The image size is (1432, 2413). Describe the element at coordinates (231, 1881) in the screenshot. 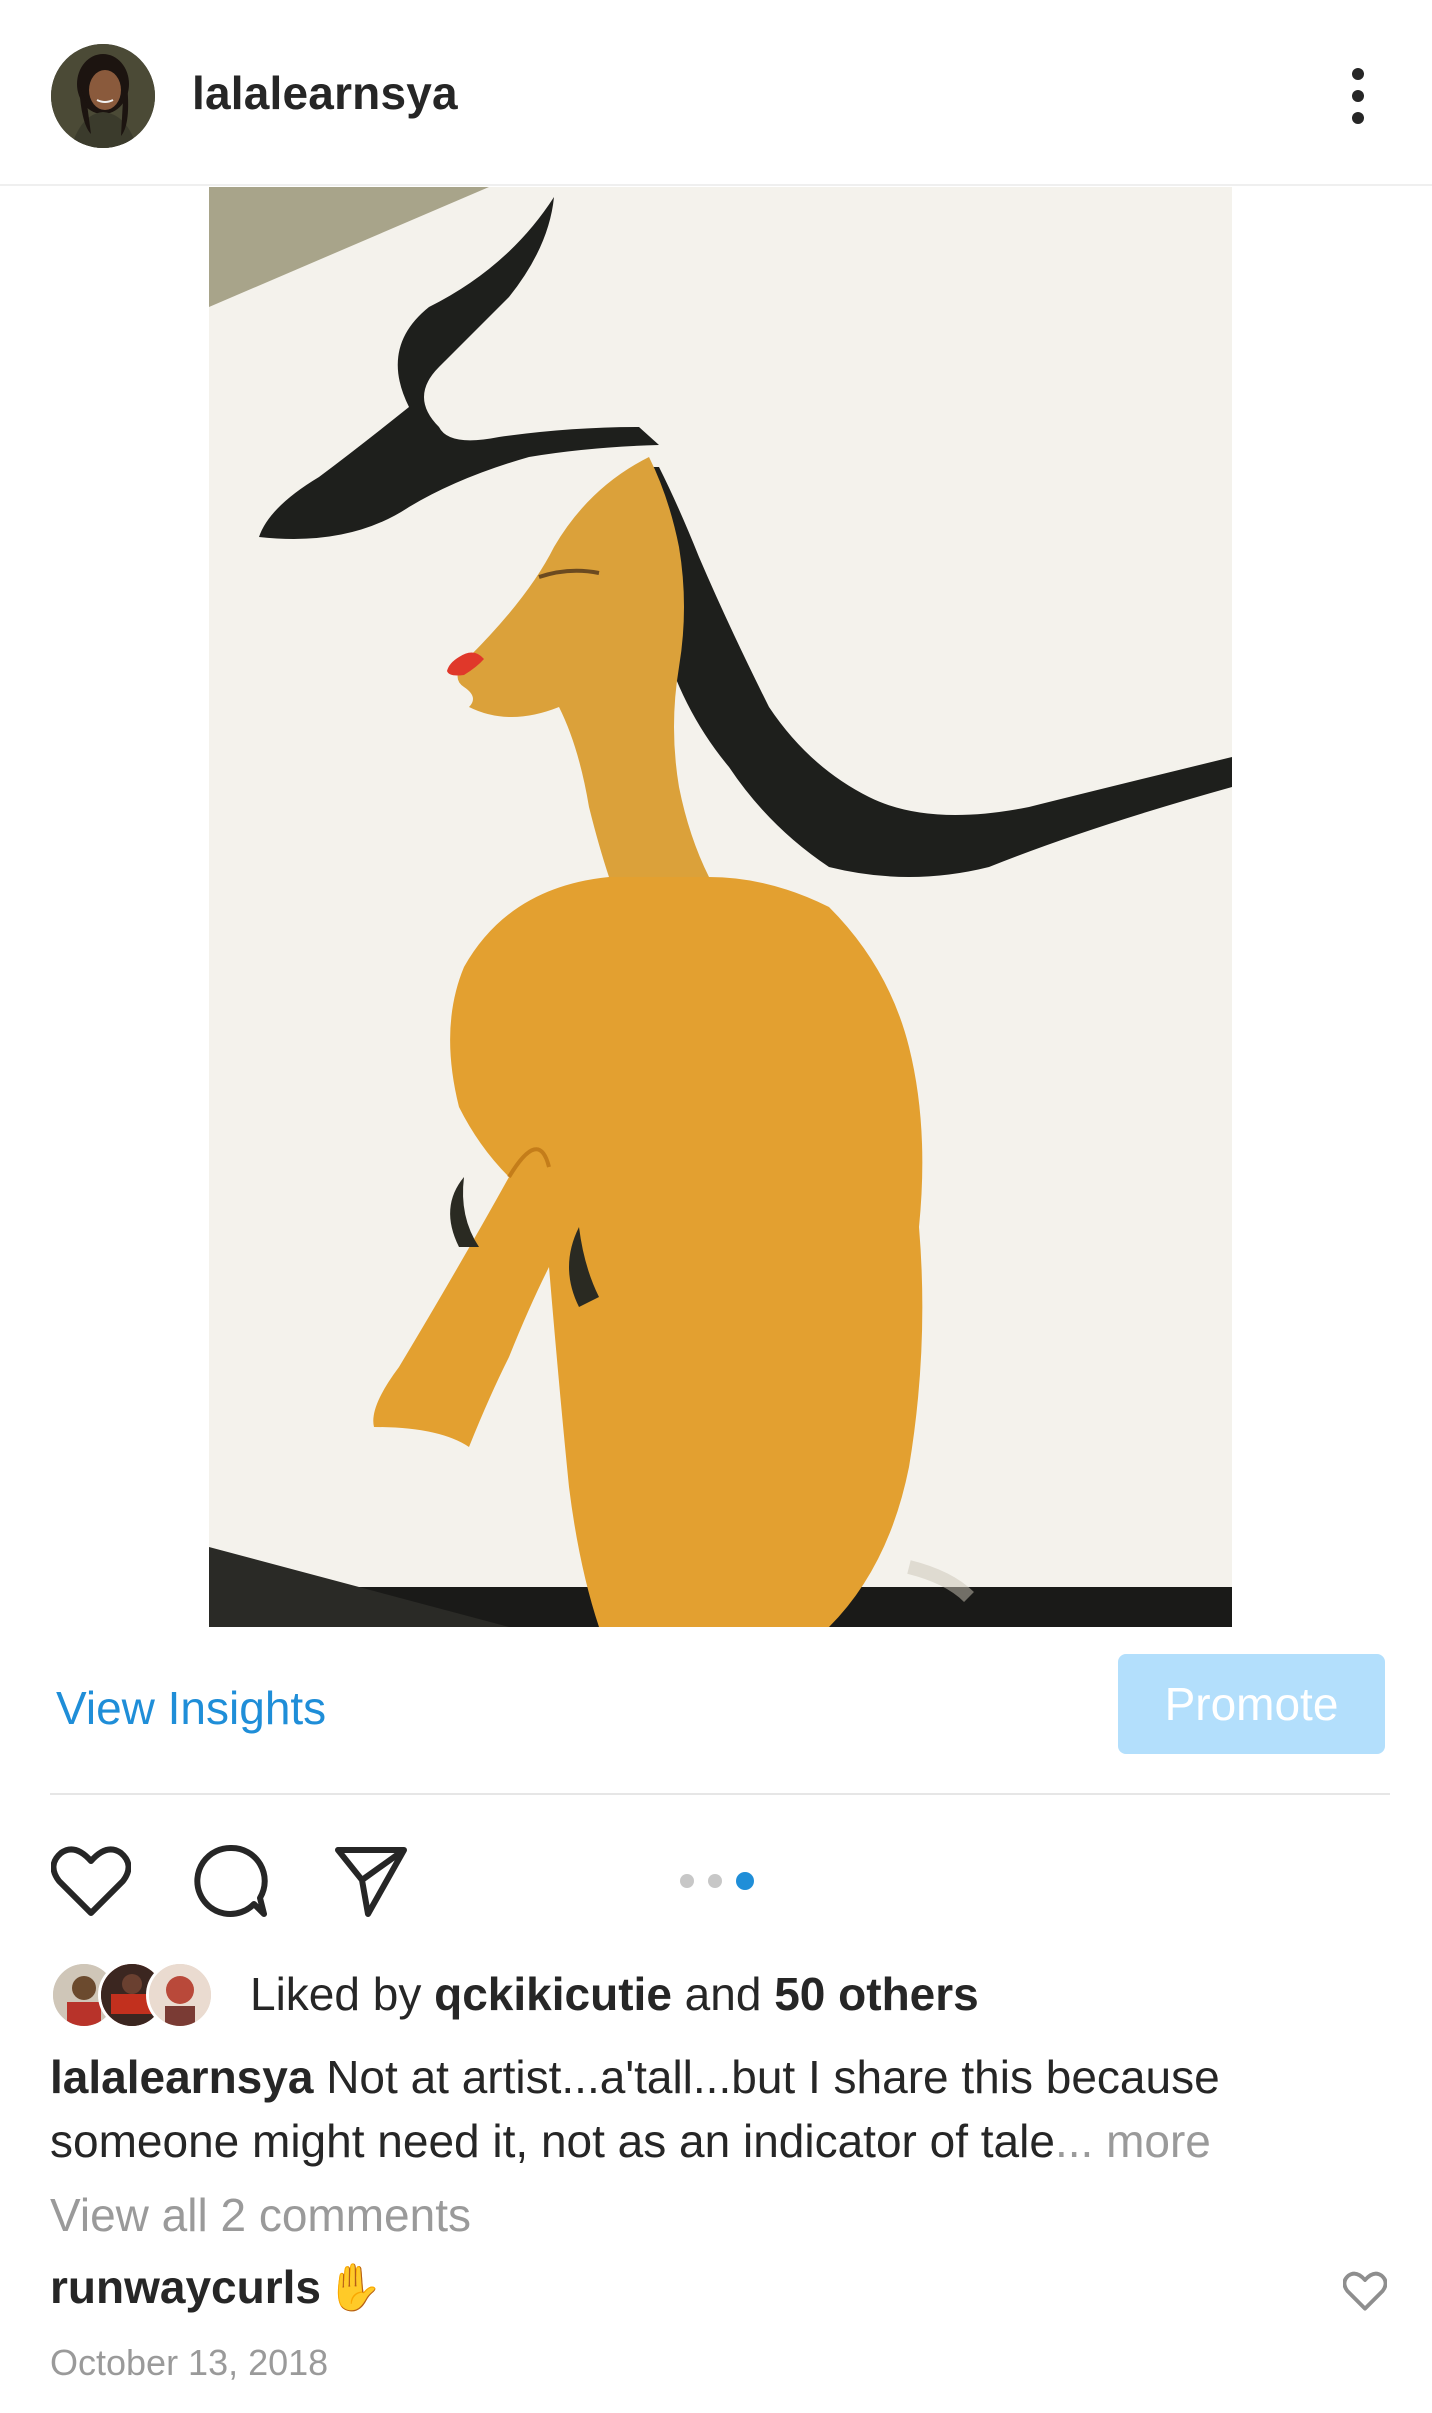

I see `comment-icon` at that location.